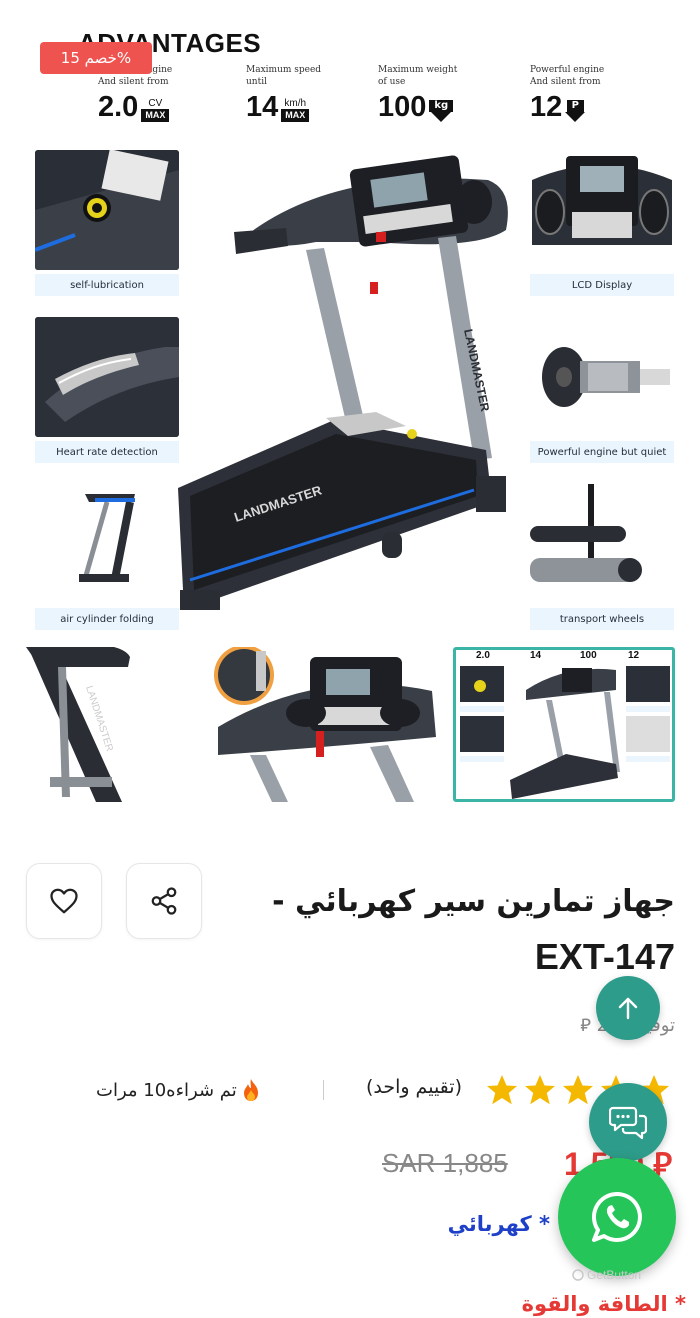 Image resolution: width=700 pixels, height=1318 pixels. Describe the element at coordinates (262, 107) in the screenshot. I see `spec-value: 14` at that location.